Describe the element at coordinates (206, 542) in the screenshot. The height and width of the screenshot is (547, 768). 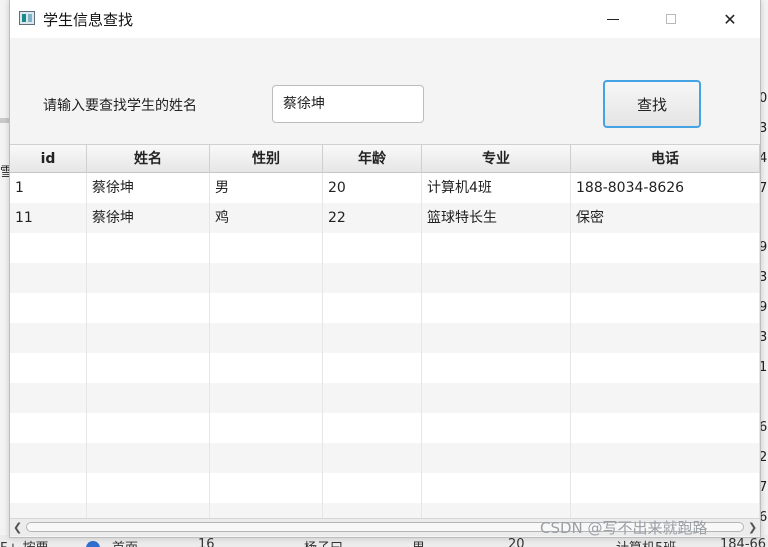
I see `background-text: 16` at that location.